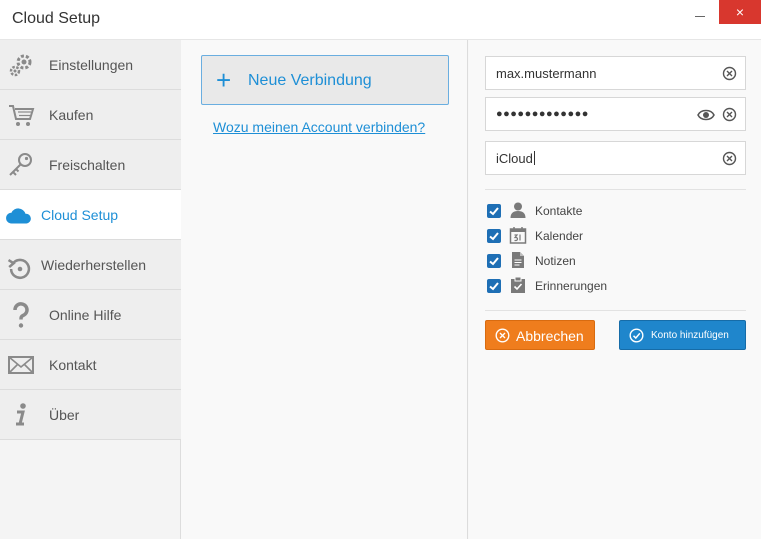 The width and height of the screenshot is (761, 539). I want to click on sidebar-item-label: Cloud Setup, so click(80, 215).